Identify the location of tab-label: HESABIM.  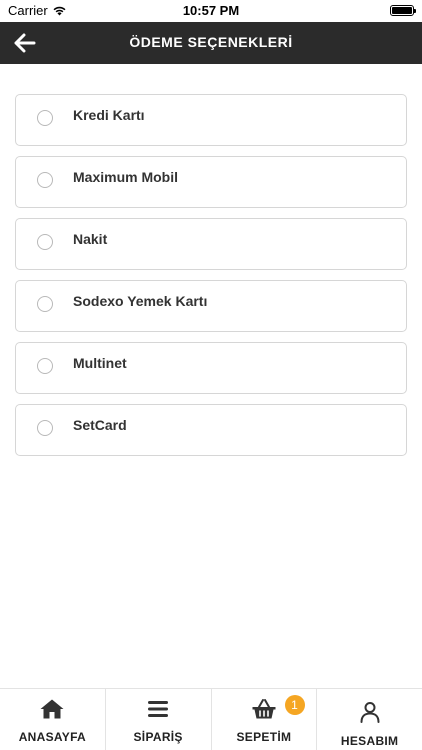
(369, 741).